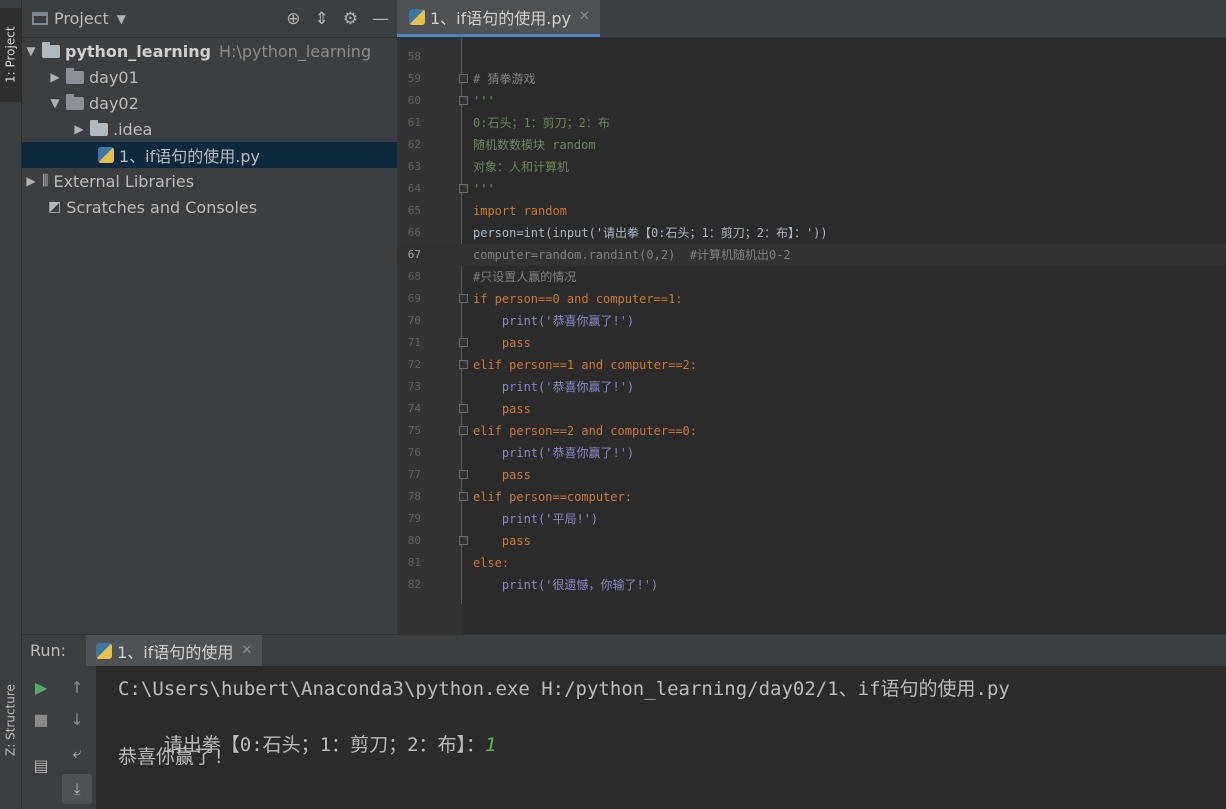 This screenshot has width=1226, height=809. Describe the element at coordinates (77, 753) in the screenshot. I see `soft-wrap-icon: ⤶` at that location.